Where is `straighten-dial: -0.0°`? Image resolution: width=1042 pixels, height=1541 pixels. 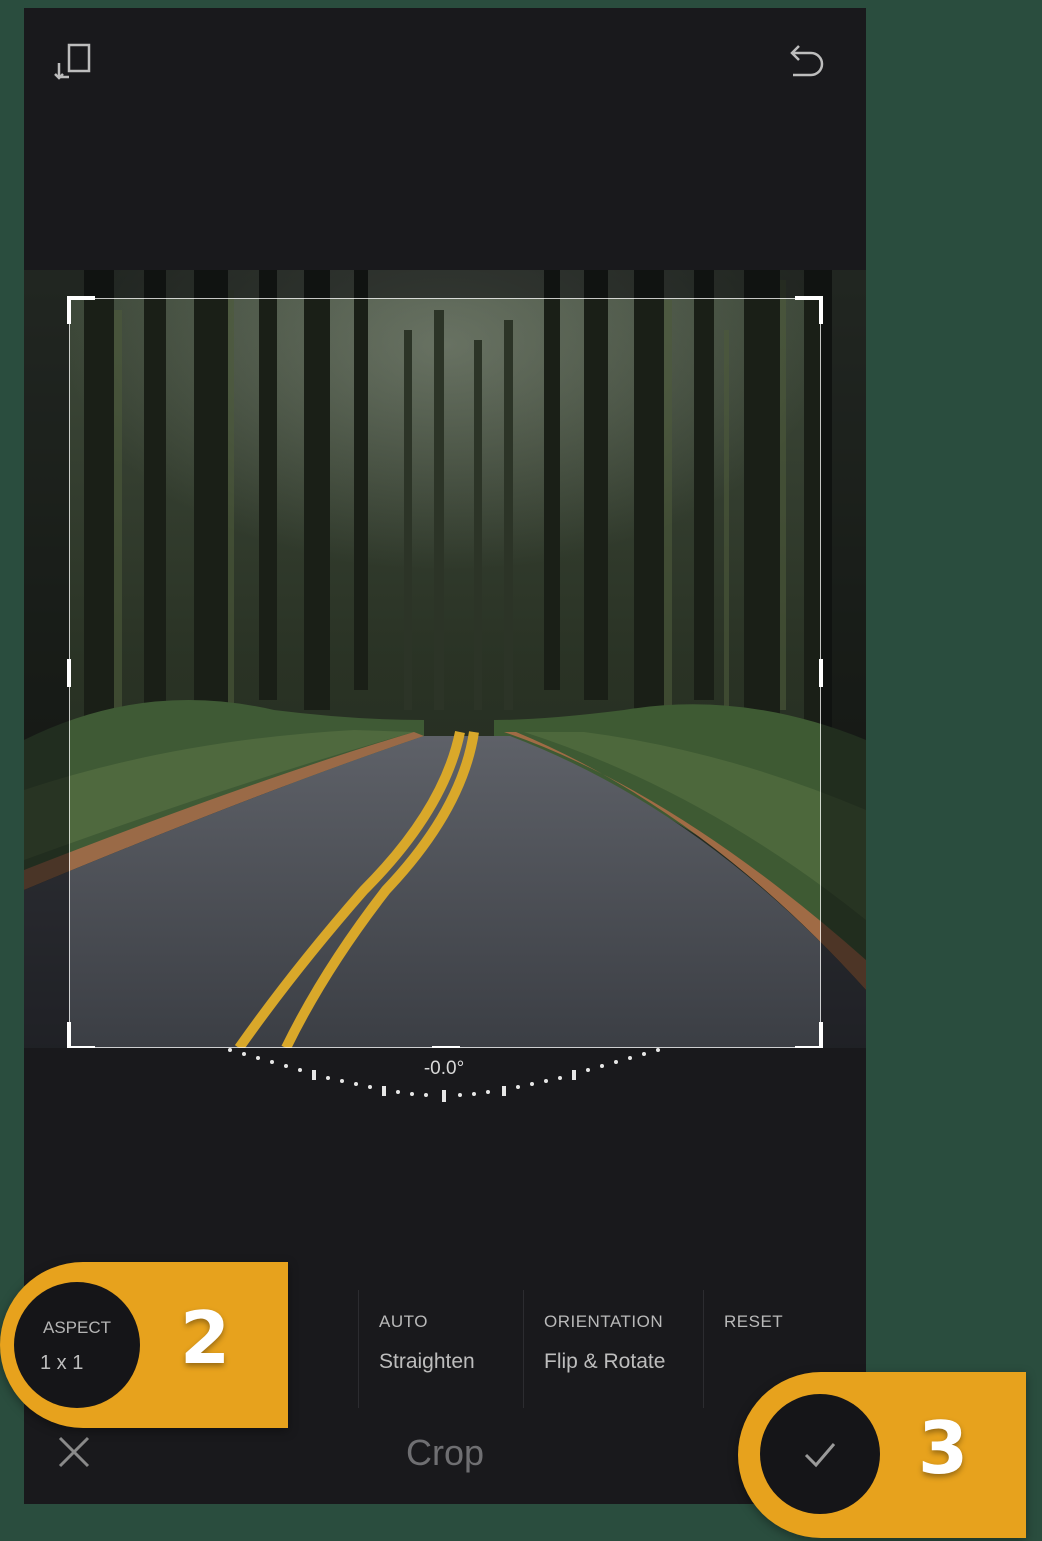
straighten-dial: -0.0° is located at coordinates (444, 1080).